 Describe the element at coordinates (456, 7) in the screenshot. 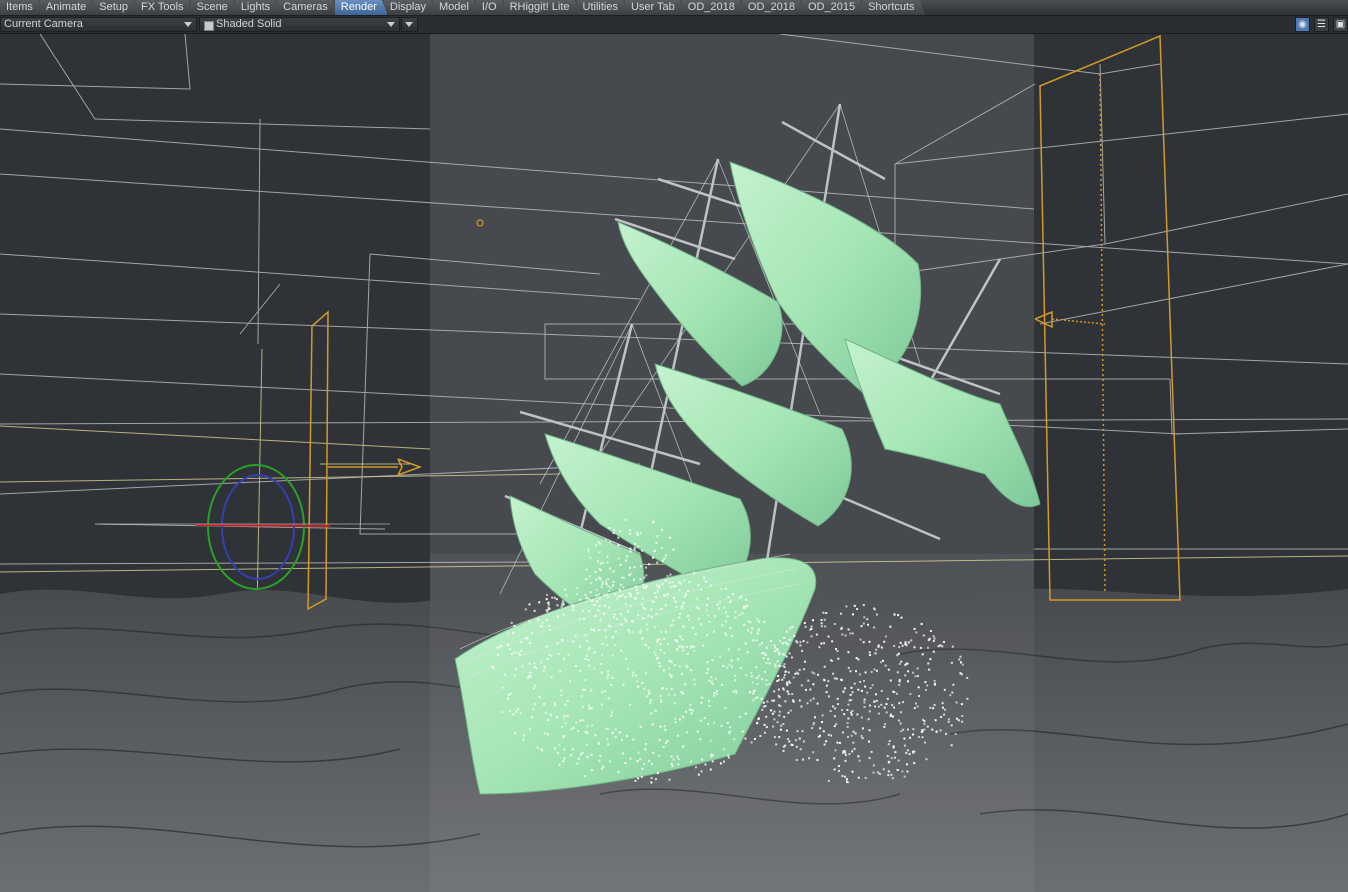

I see `tab-model: Model` at that location.